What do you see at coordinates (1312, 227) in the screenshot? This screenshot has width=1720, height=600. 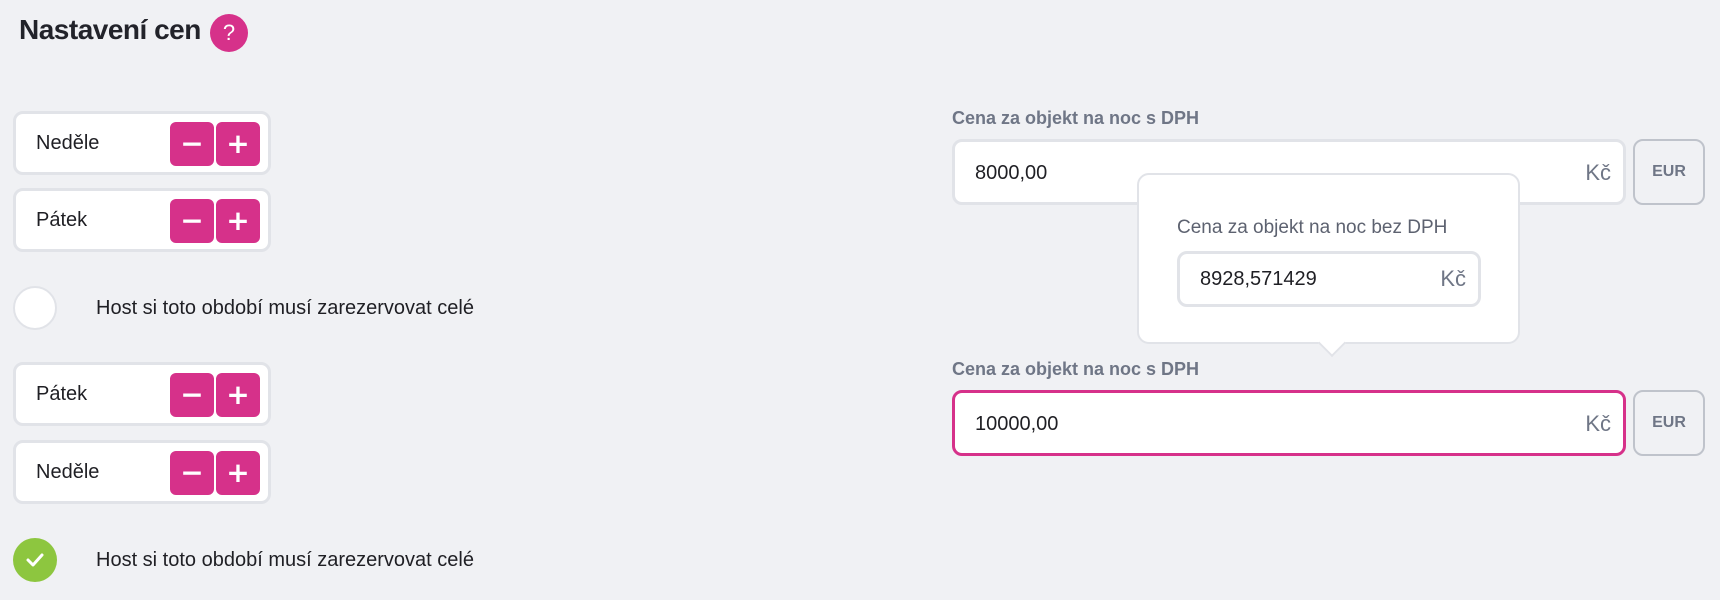 I see `price-without-vat-label: Cena za objekt na noc bez DPH` at bounding box center [1312, 227].